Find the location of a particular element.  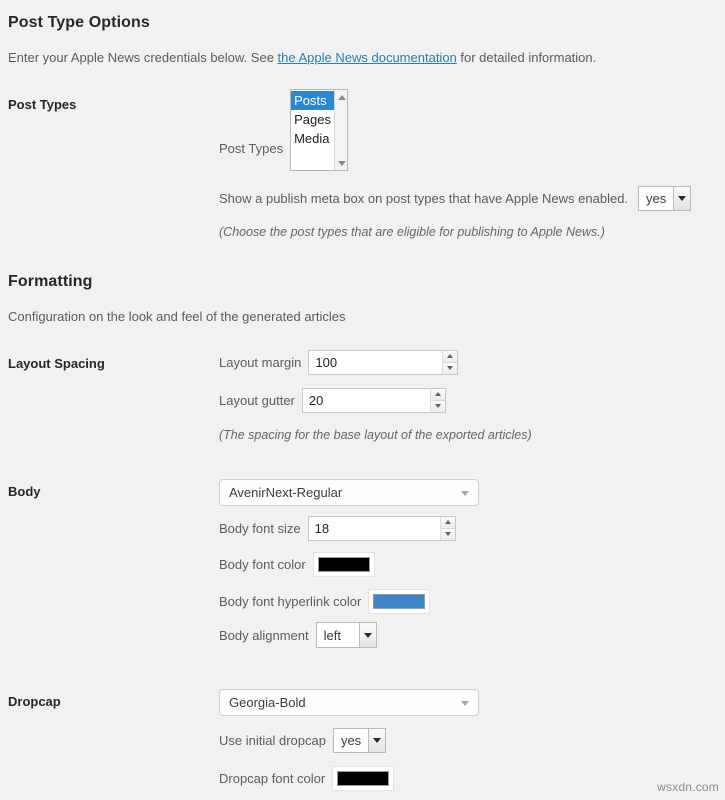

post-types-option-list: Posts Pages Media is located at coordinates (312, 130).